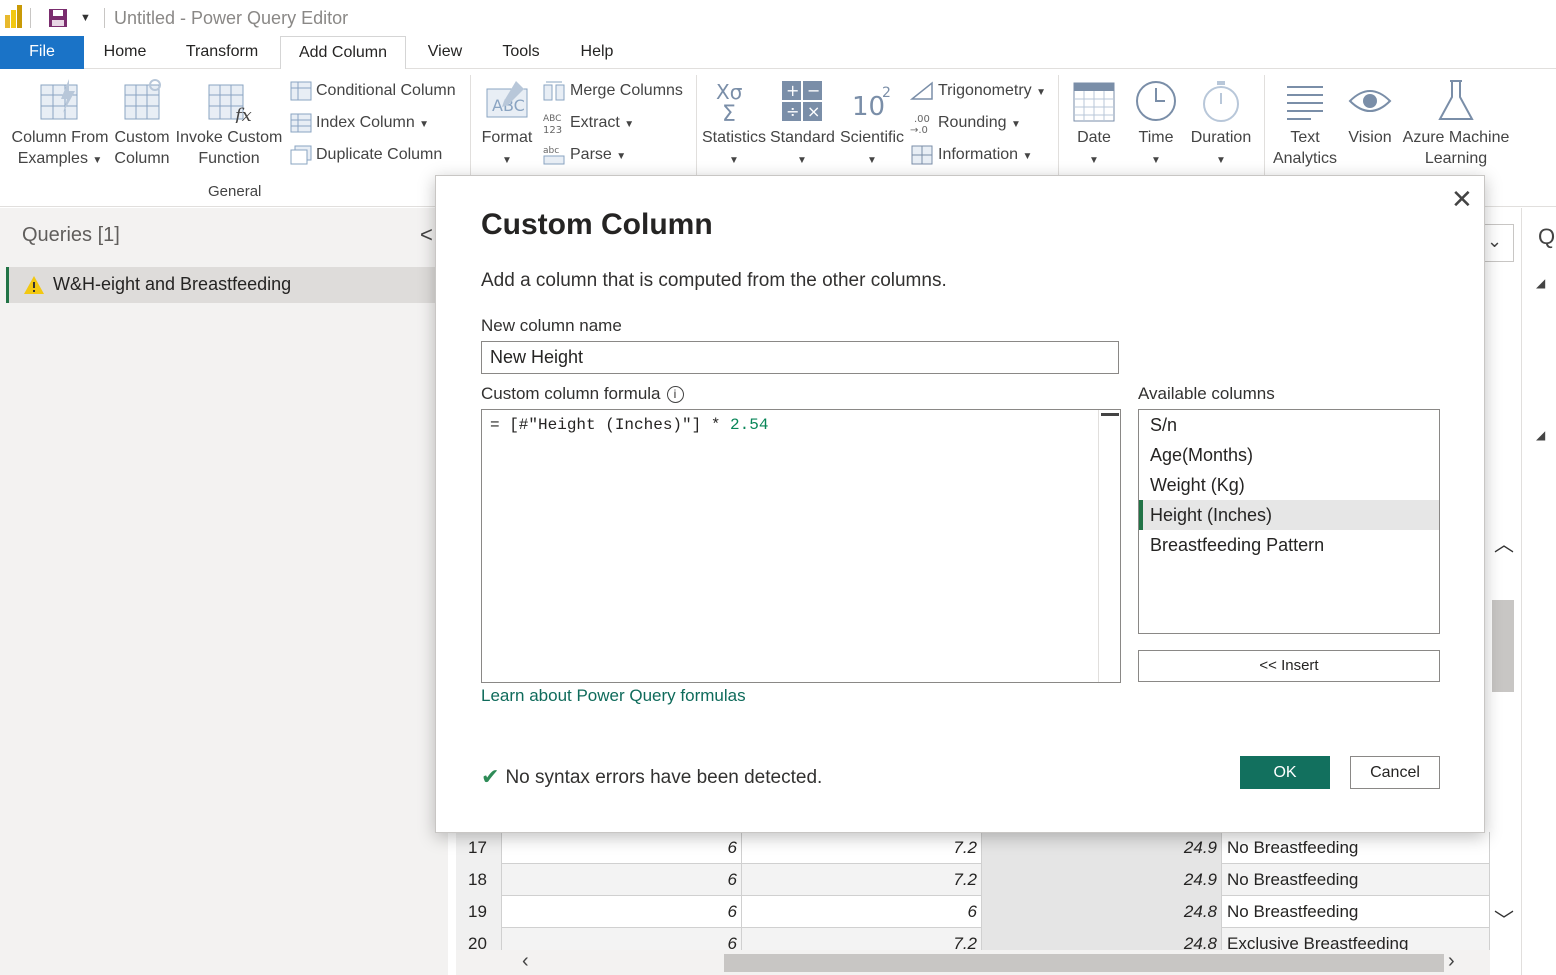  What do you see at coordinates (554, 91) in the screenshot?
I see `merge-columns-icon` at bounding box center [554, 91].